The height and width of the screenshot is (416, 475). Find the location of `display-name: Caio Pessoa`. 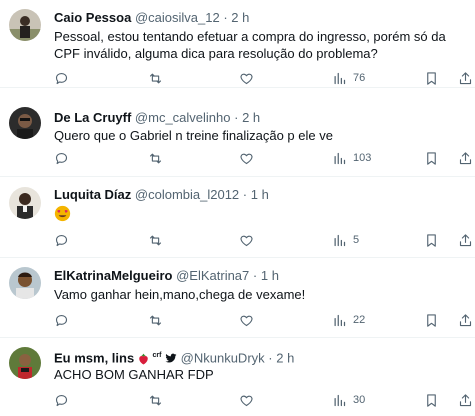

display-name: Caio Pessoa is located at coordinates (92, 17).